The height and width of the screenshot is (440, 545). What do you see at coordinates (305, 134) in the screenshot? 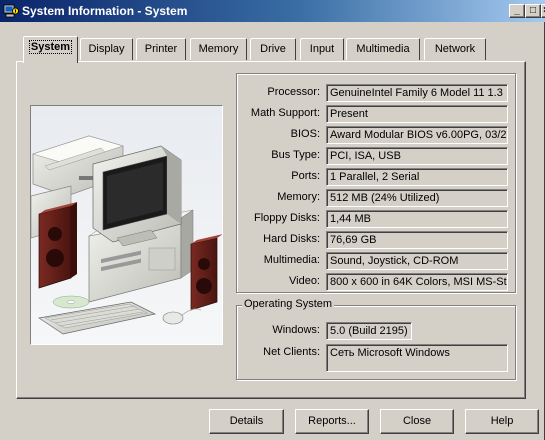
I see `bios-label: BIOS:` at bounding box center [305, 134].